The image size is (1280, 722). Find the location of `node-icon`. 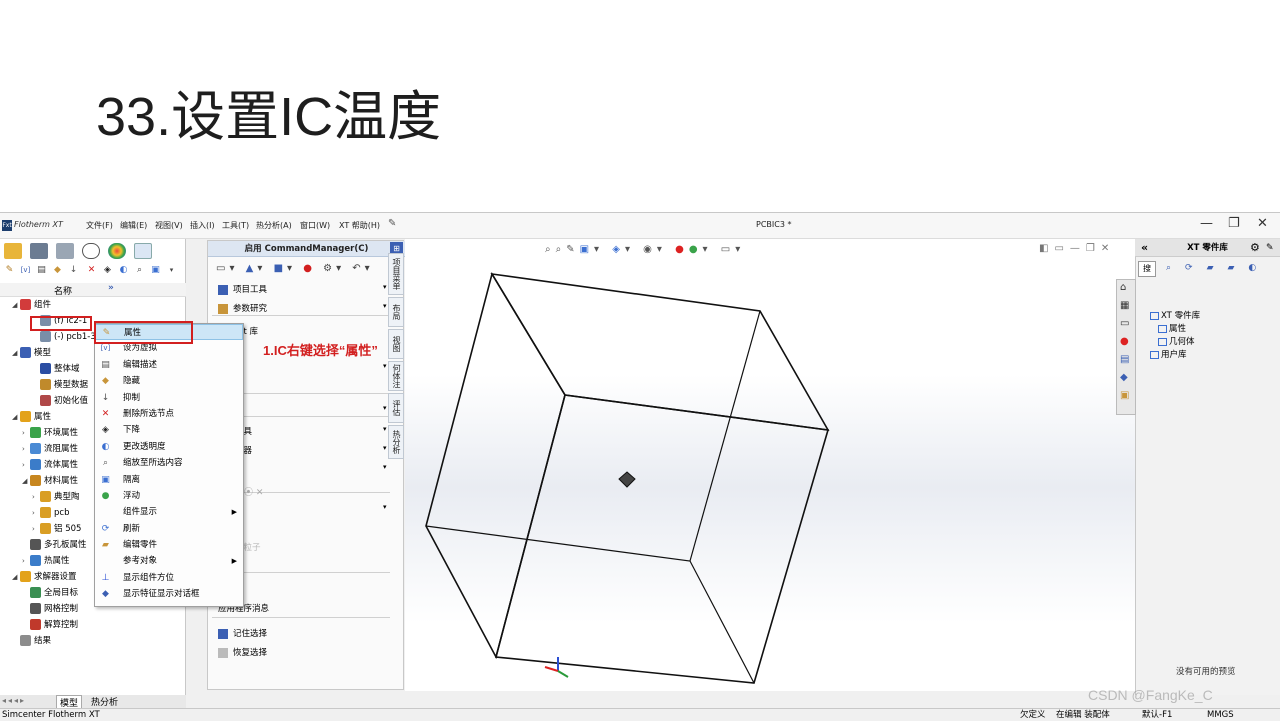

node-icon is located at coordinates (25, 576).